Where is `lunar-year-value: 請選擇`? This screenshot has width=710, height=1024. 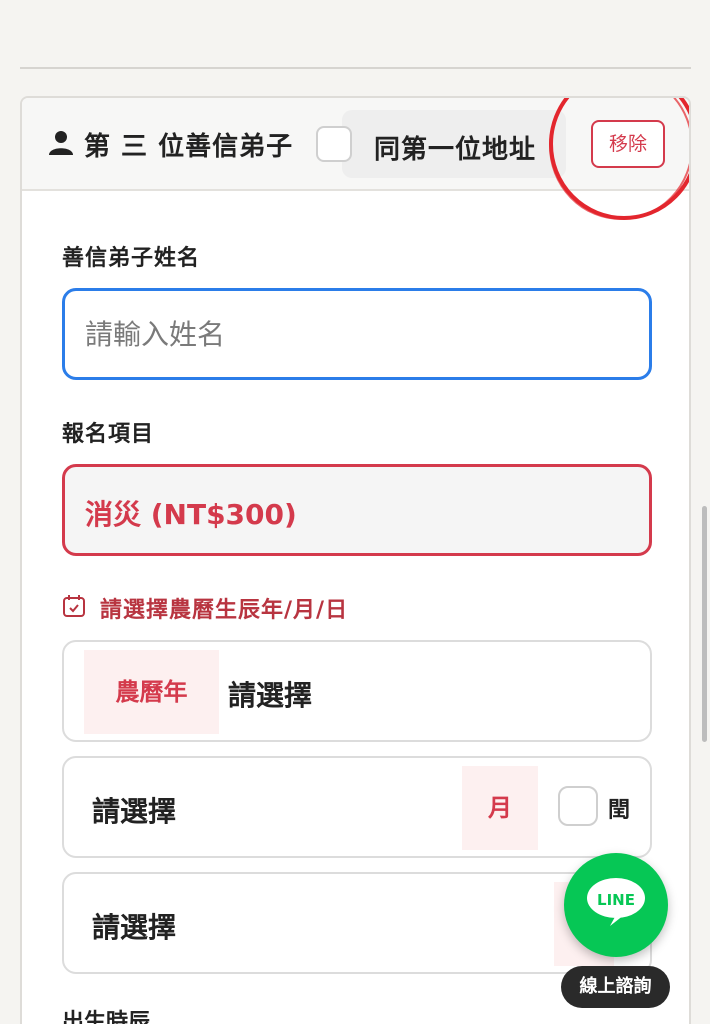 lunar-year-value: 請選擇 is located at coordinates (270, 695).